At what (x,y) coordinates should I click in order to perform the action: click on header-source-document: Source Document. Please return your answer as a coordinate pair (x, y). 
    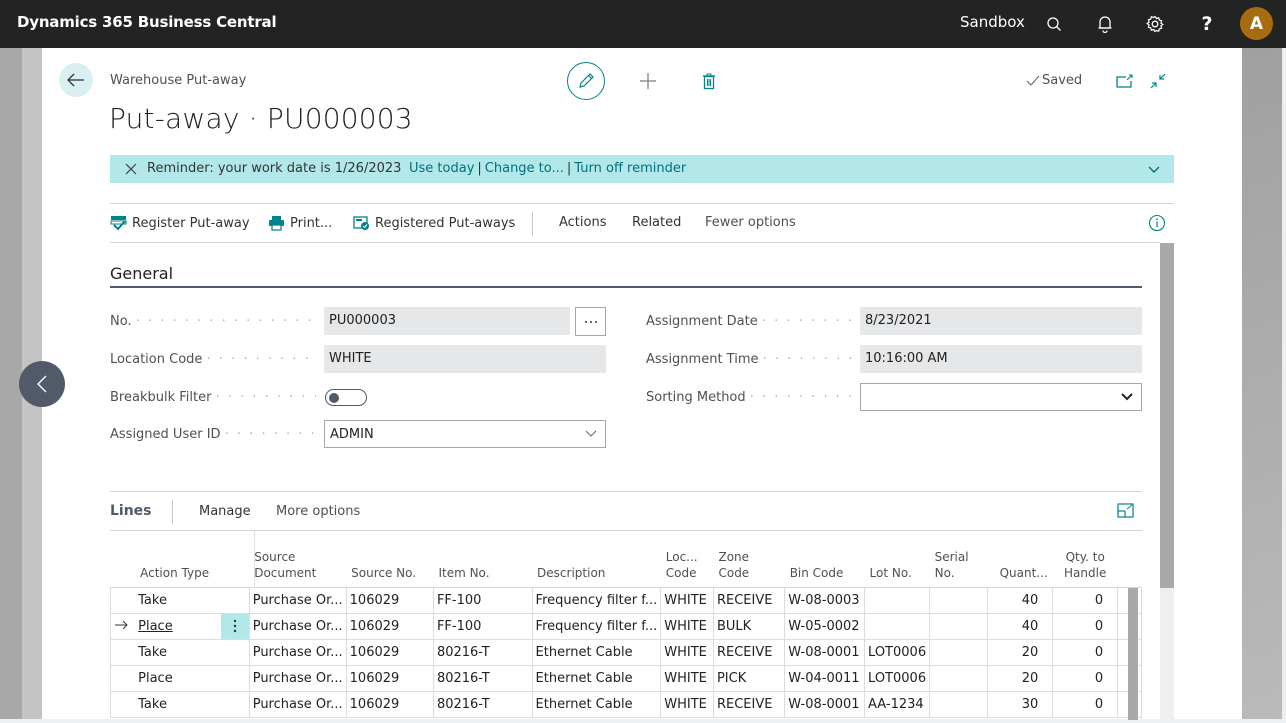
    Looking at the image, I should click on (298, 559).